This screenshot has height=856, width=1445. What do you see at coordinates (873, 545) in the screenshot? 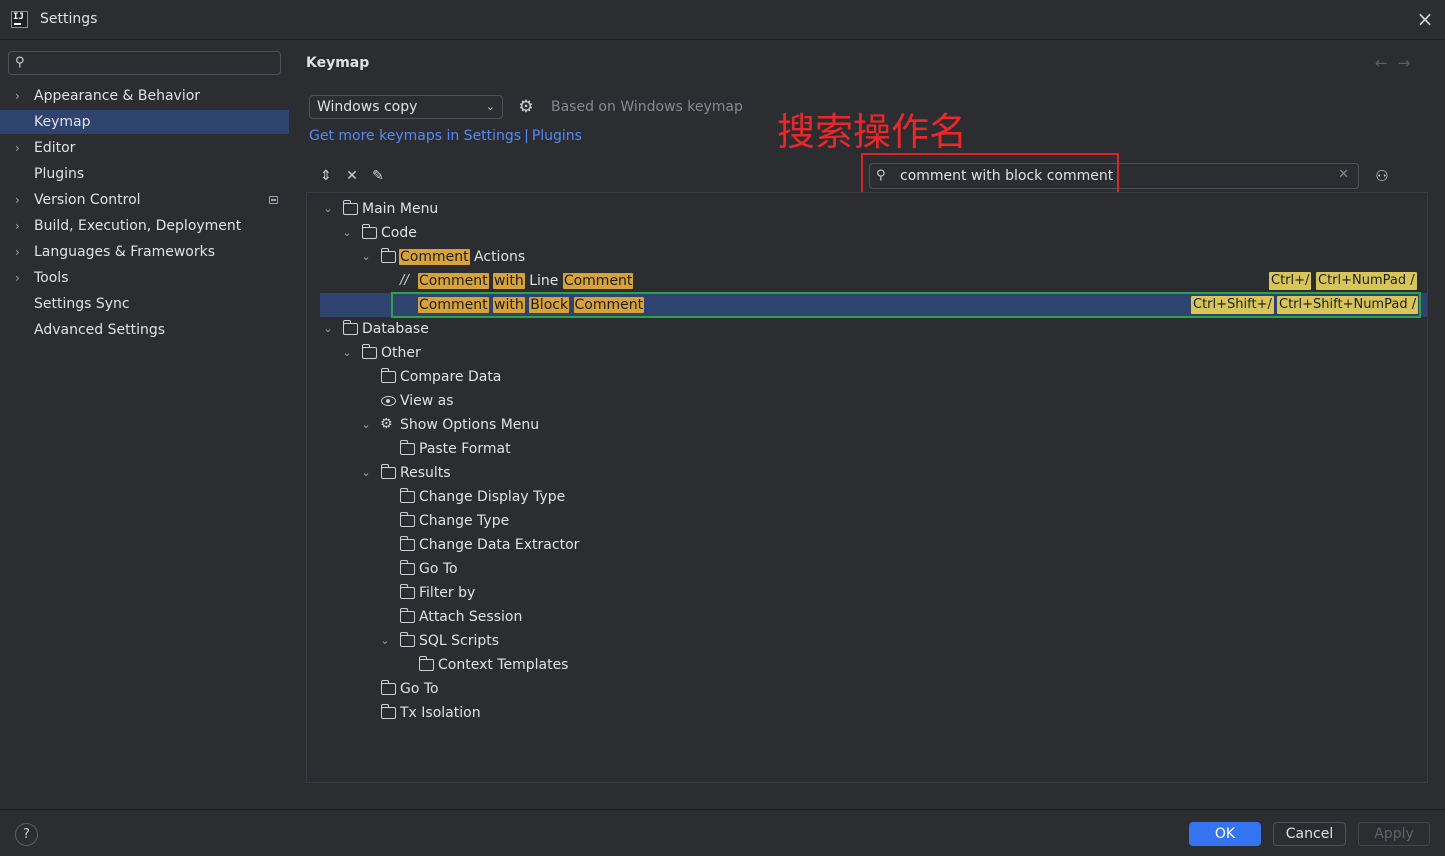
I see `tree-node-change-data-extractor: Change Data Extractor` at bounding box center [873, 545].